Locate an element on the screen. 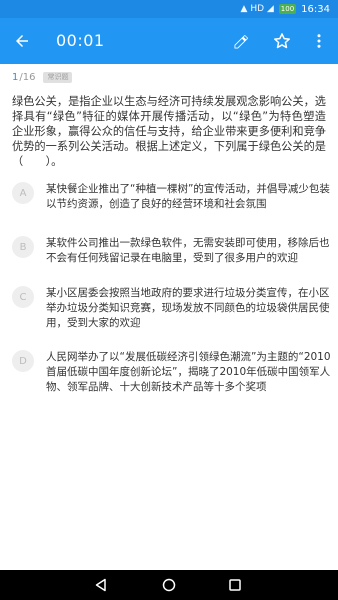  nav-home-button is located at coordinates (169, 585).